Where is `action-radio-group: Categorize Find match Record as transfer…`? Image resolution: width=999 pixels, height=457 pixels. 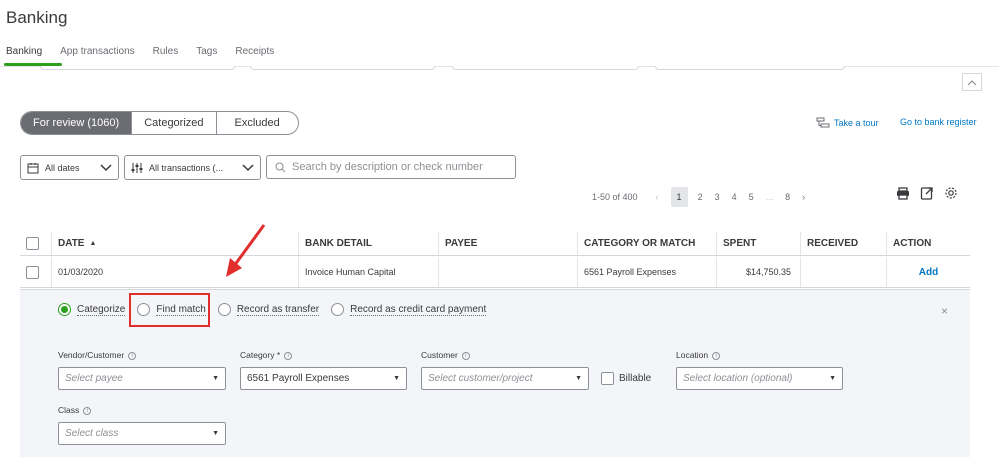
action-radio-group: Categorize Find match Record as transfer… is located at coordinates (278, 309).